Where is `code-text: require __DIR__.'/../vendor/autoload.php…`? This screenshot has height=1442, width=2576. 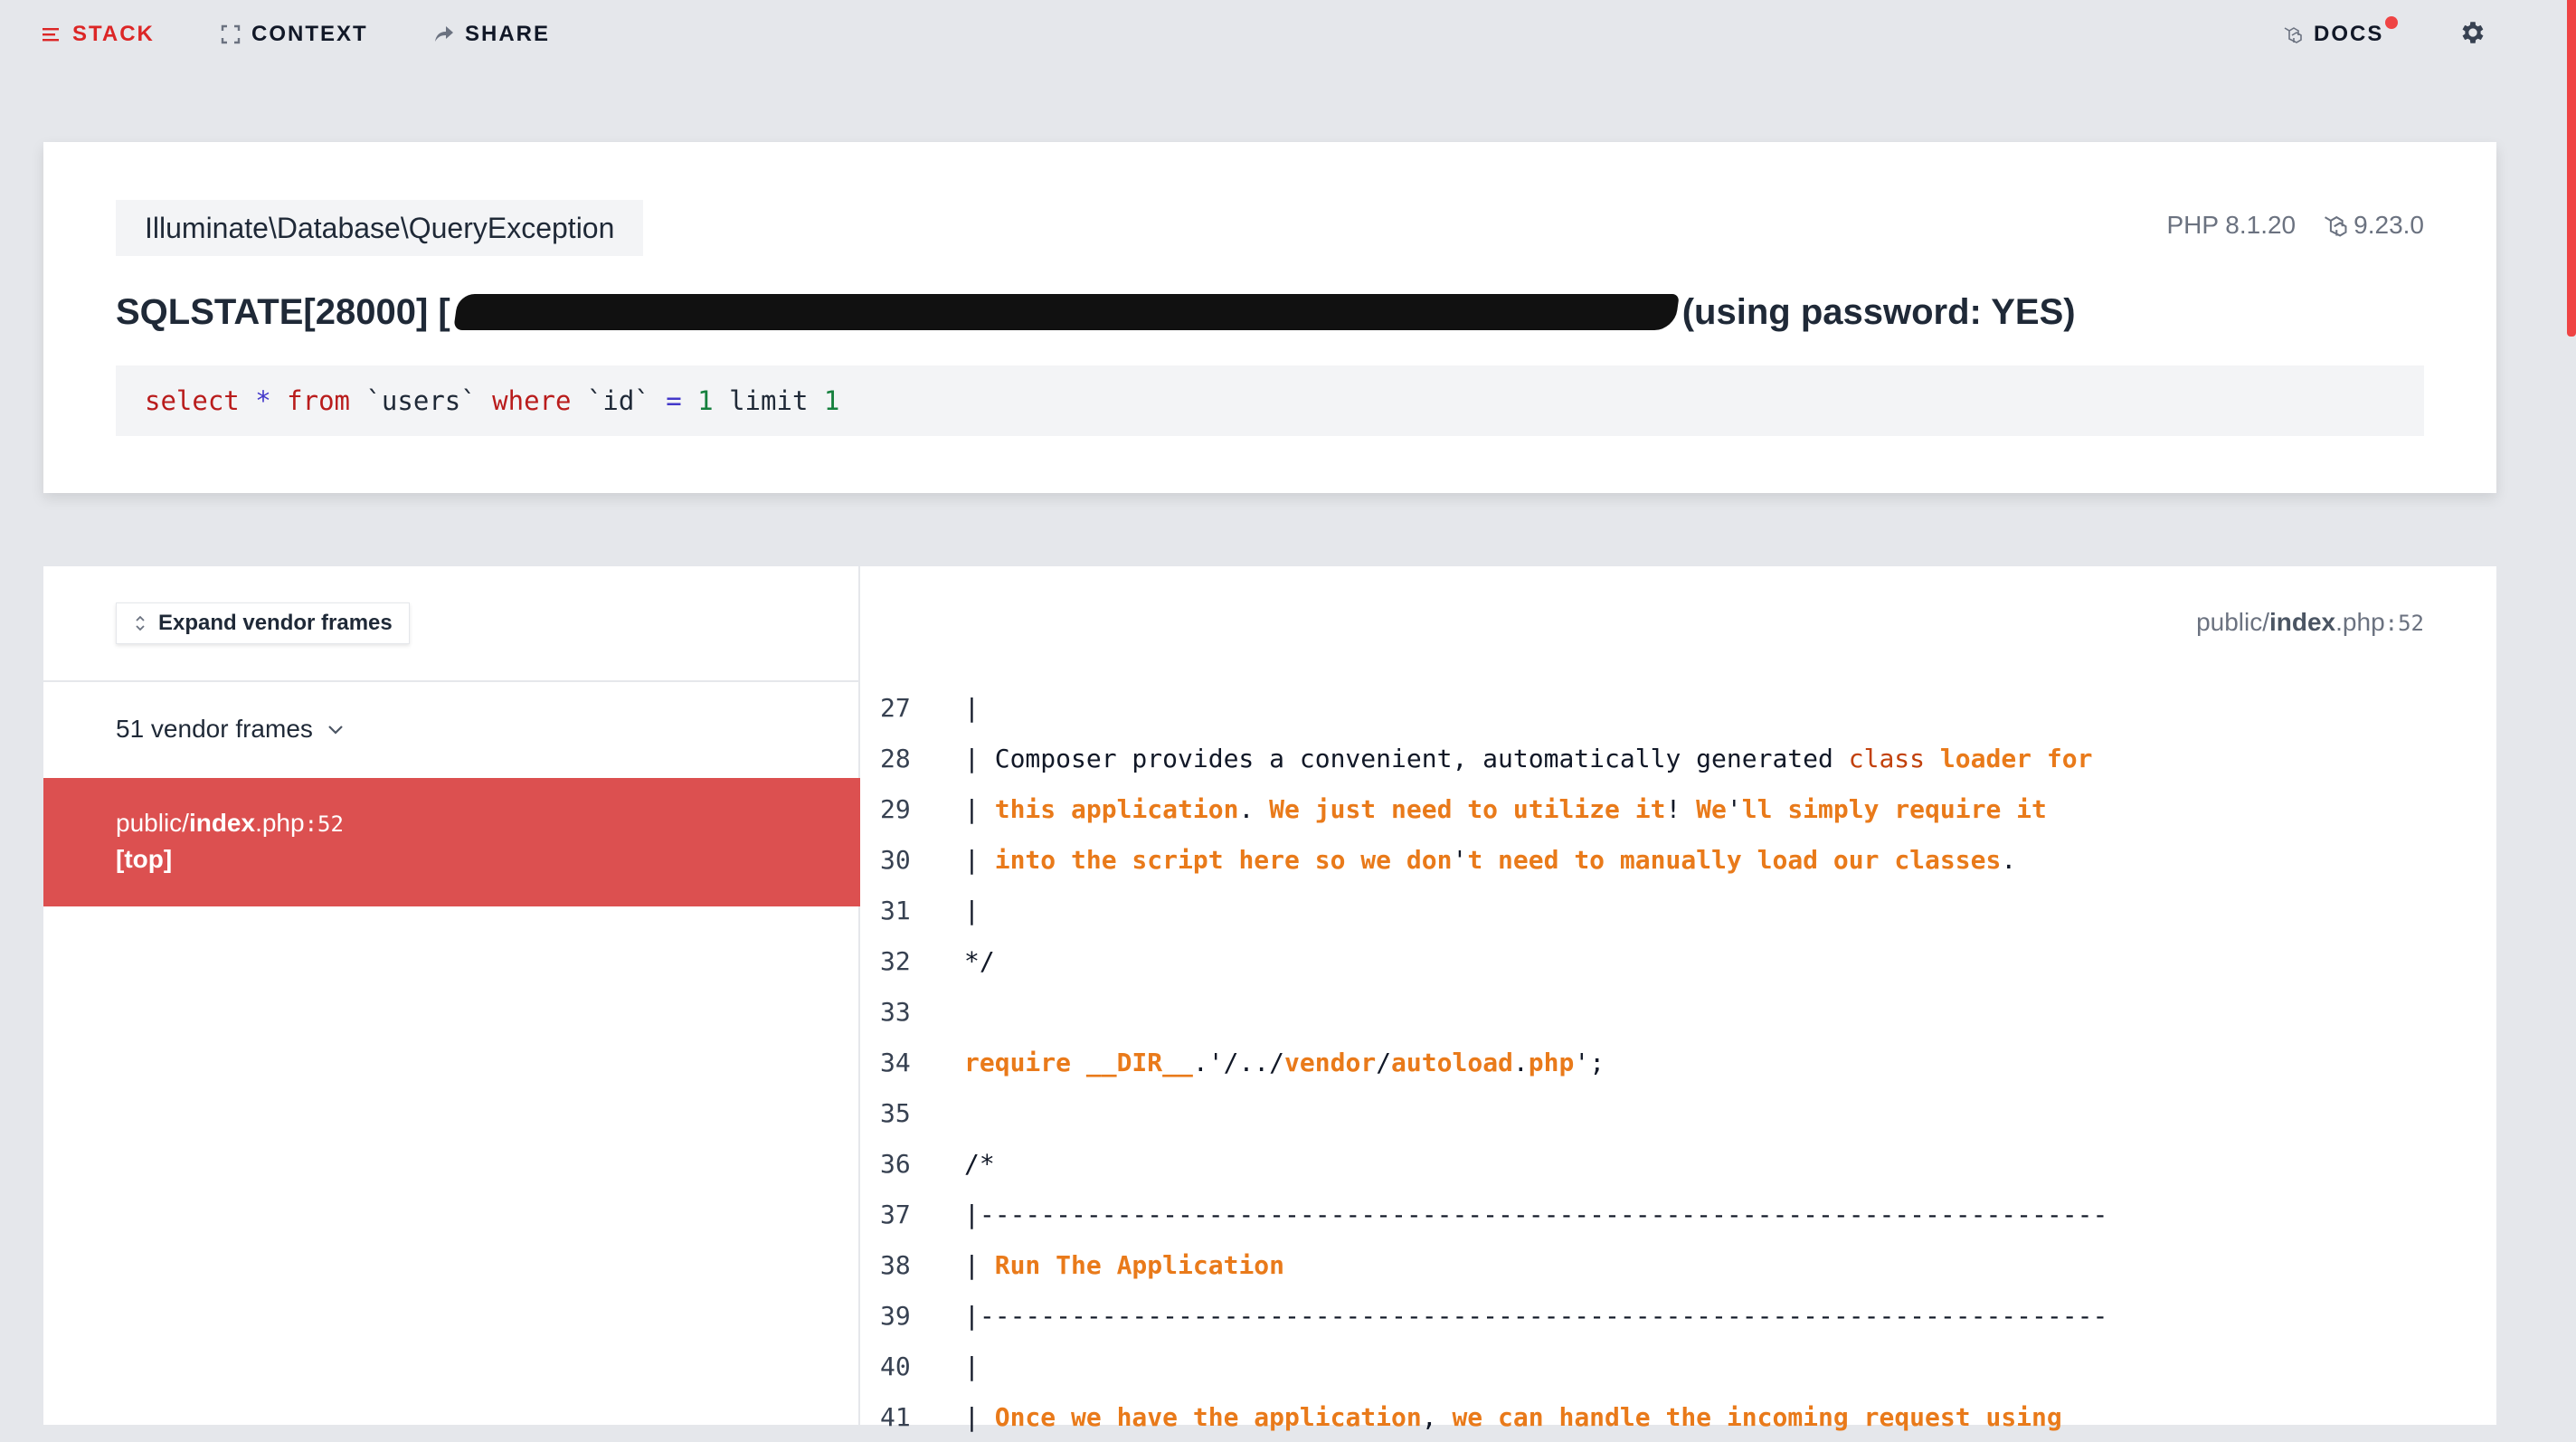
code-text: require __DIR__.'/../vendor/autoload.php… is located at coordinates (1284, 1062).